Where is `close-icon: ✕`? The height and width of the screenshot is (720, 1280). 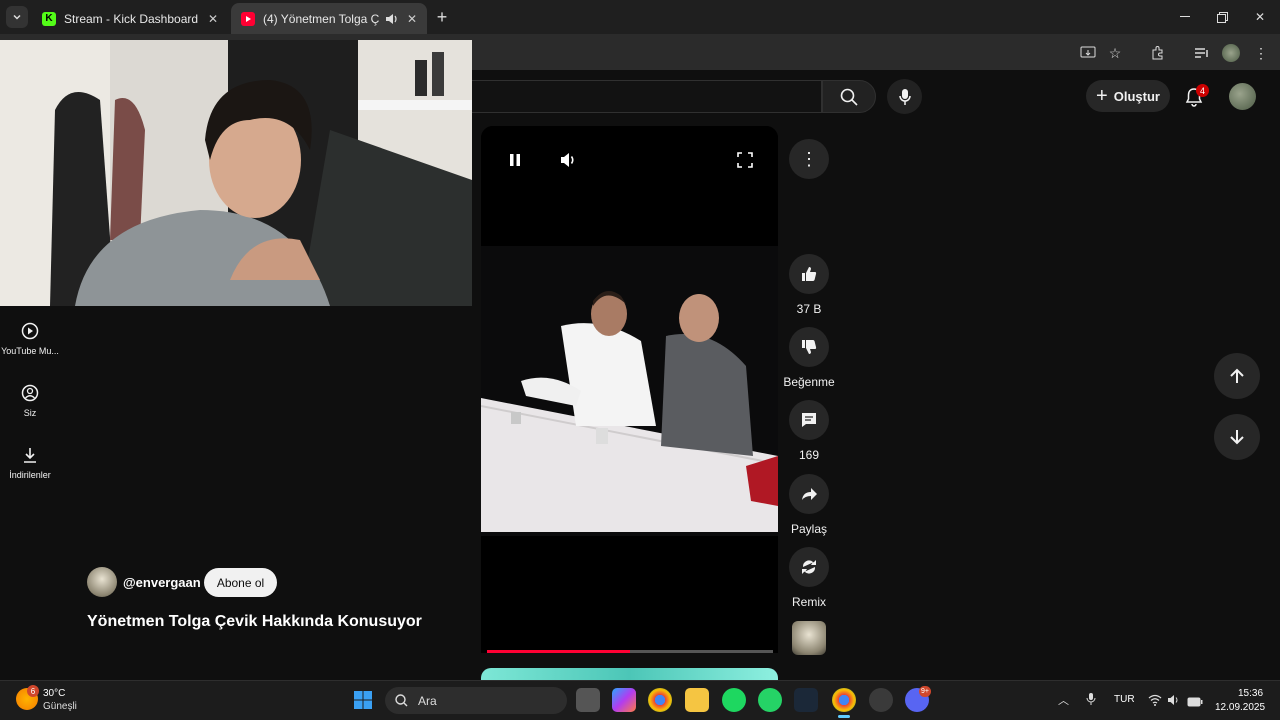 close-icon: ✕ is located at coordinates (1260, 17).